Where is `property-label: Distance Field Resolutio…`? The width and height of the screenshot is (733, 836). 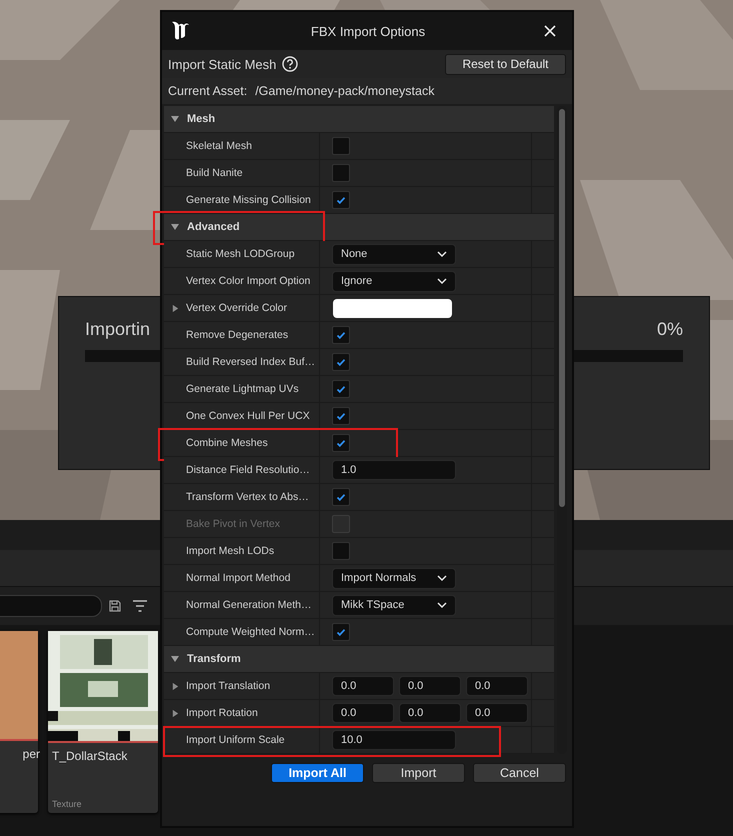
property-label: Distance Field Resolutio… is located at coordinates (248, 470).